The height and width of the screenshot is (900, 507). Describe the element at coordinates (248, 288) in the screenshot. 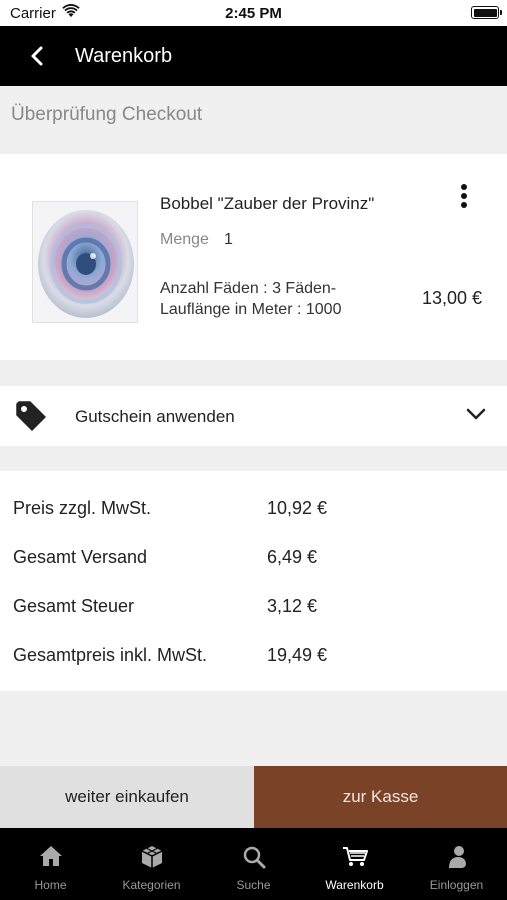

I see `product-attribute-threads: Anzahl Fäden : 3 Fäden-` at that location.